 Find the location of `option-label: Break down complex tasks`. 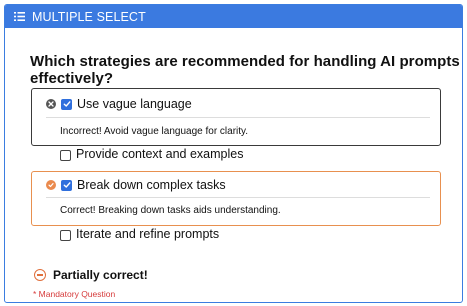

option-label: Break down complex tasks is located at coordinates (151, 185).